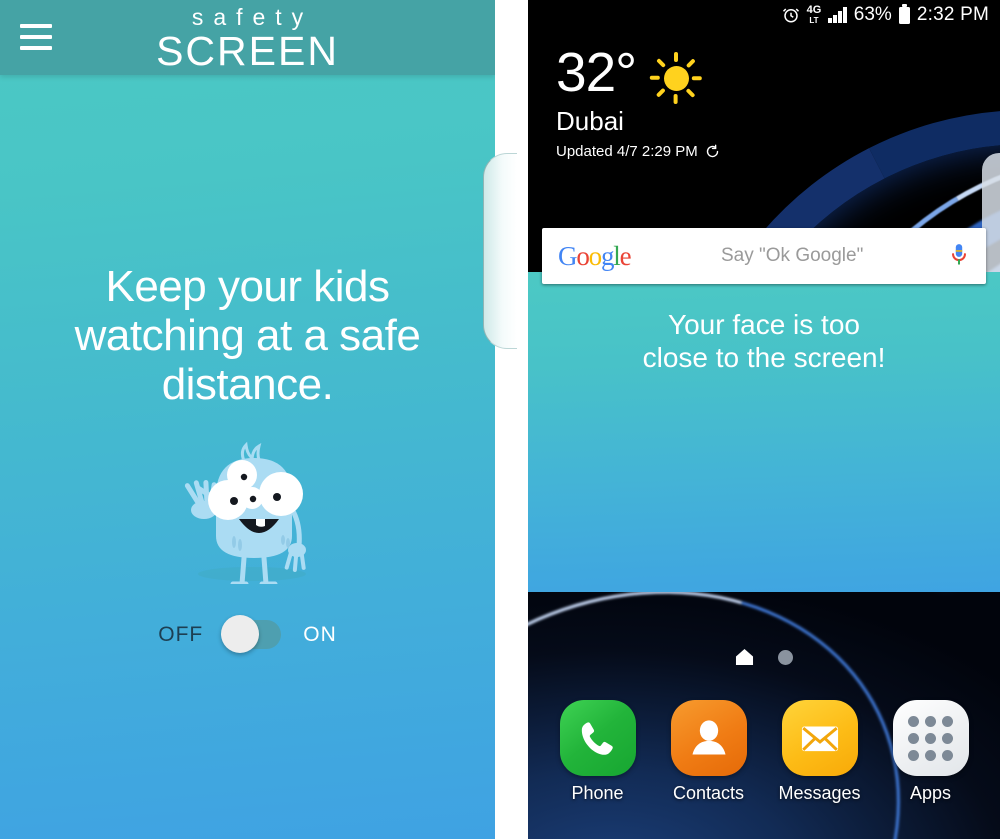 The height and width of the screenshot is (839, 1000). I want to click on dock-label-phone: Phone, so click(597, 793).